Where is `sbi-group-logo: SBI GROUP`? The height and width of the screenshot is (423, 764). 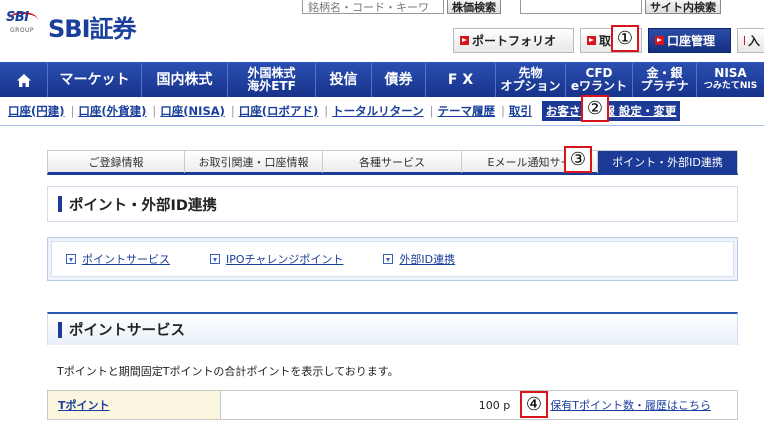
sbi-group-logo: SBI GROUP is located at coordinates (24, 24).